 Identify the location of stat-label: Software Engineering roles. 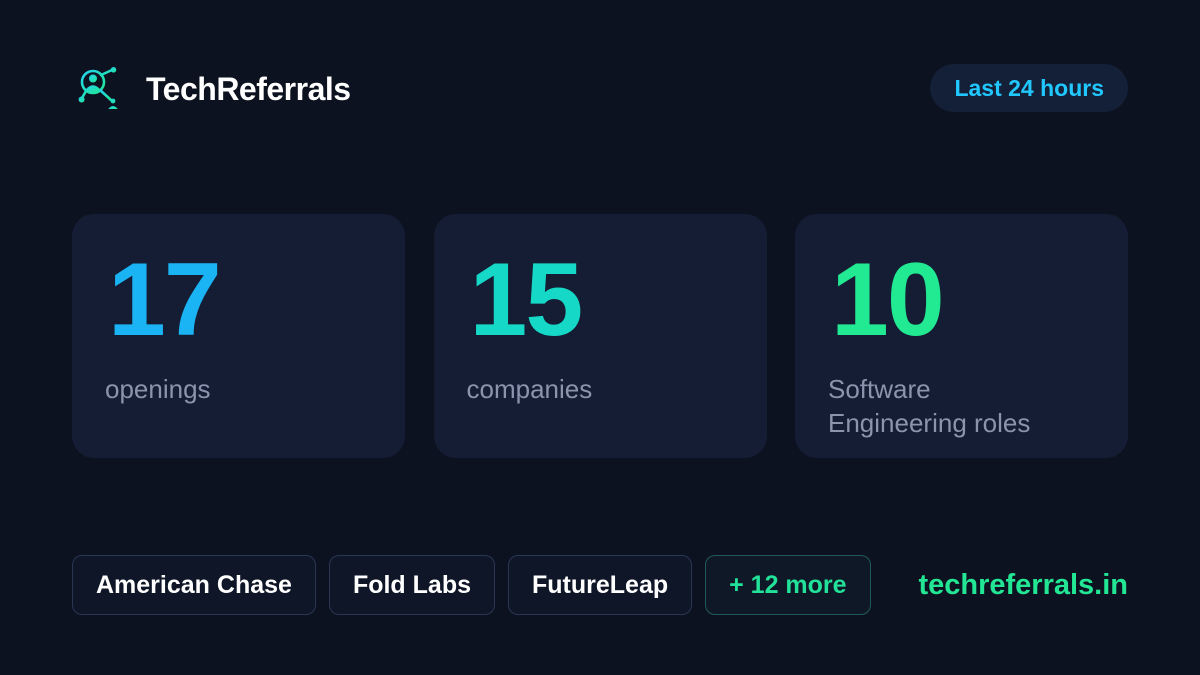
(929, 406).